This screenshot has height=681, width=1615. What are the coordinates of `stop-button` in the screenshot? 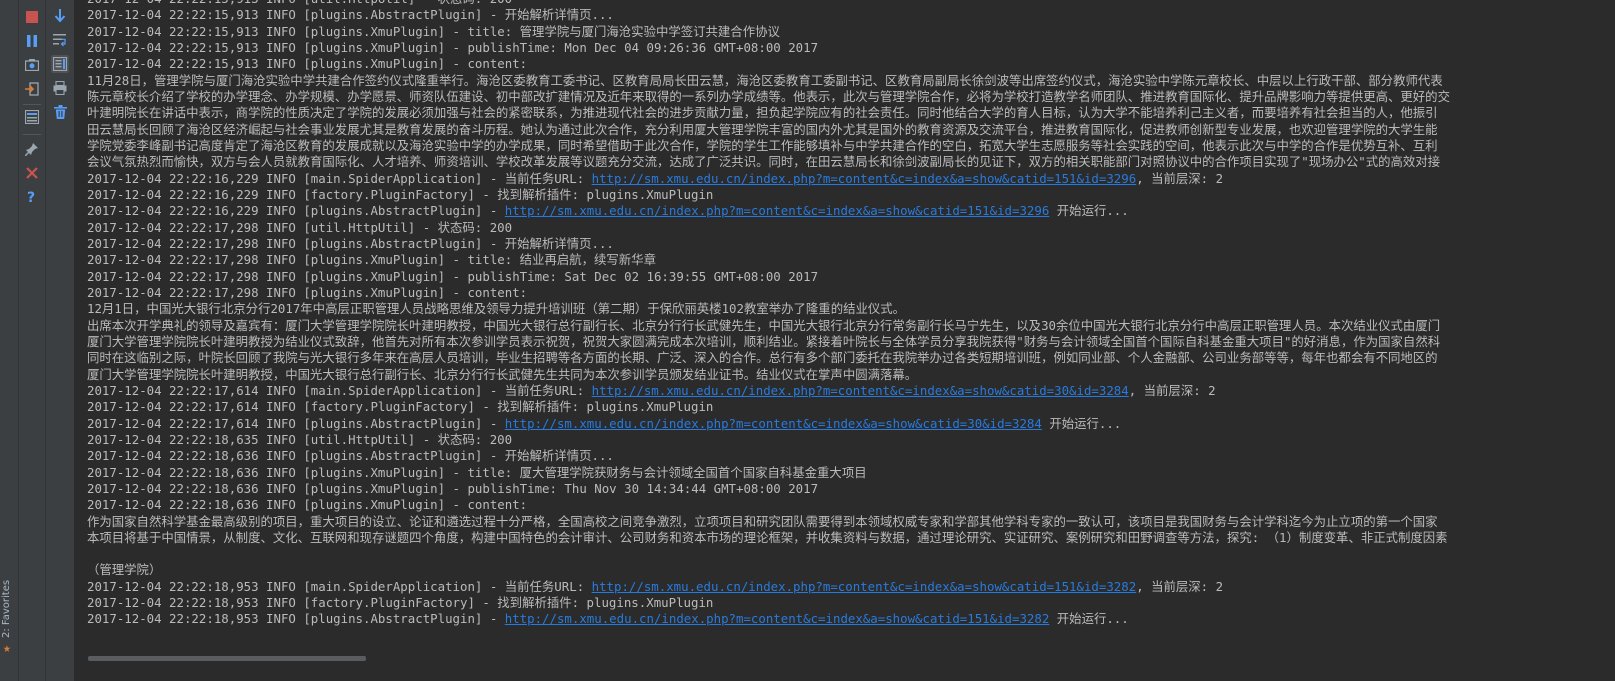 It's located at (32, 17).